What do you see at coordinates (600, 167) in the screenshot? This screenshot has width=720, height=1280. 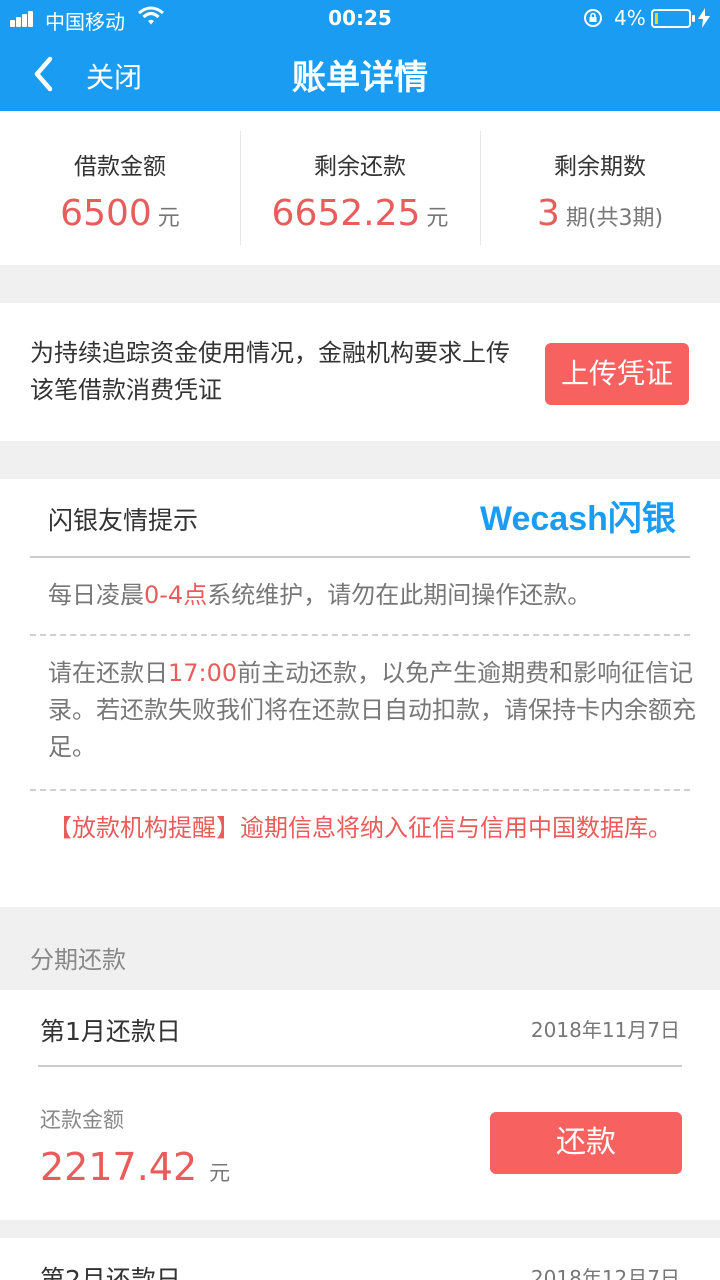 I see `summary-label: 剩余期数` at bounding box center [600, 167].